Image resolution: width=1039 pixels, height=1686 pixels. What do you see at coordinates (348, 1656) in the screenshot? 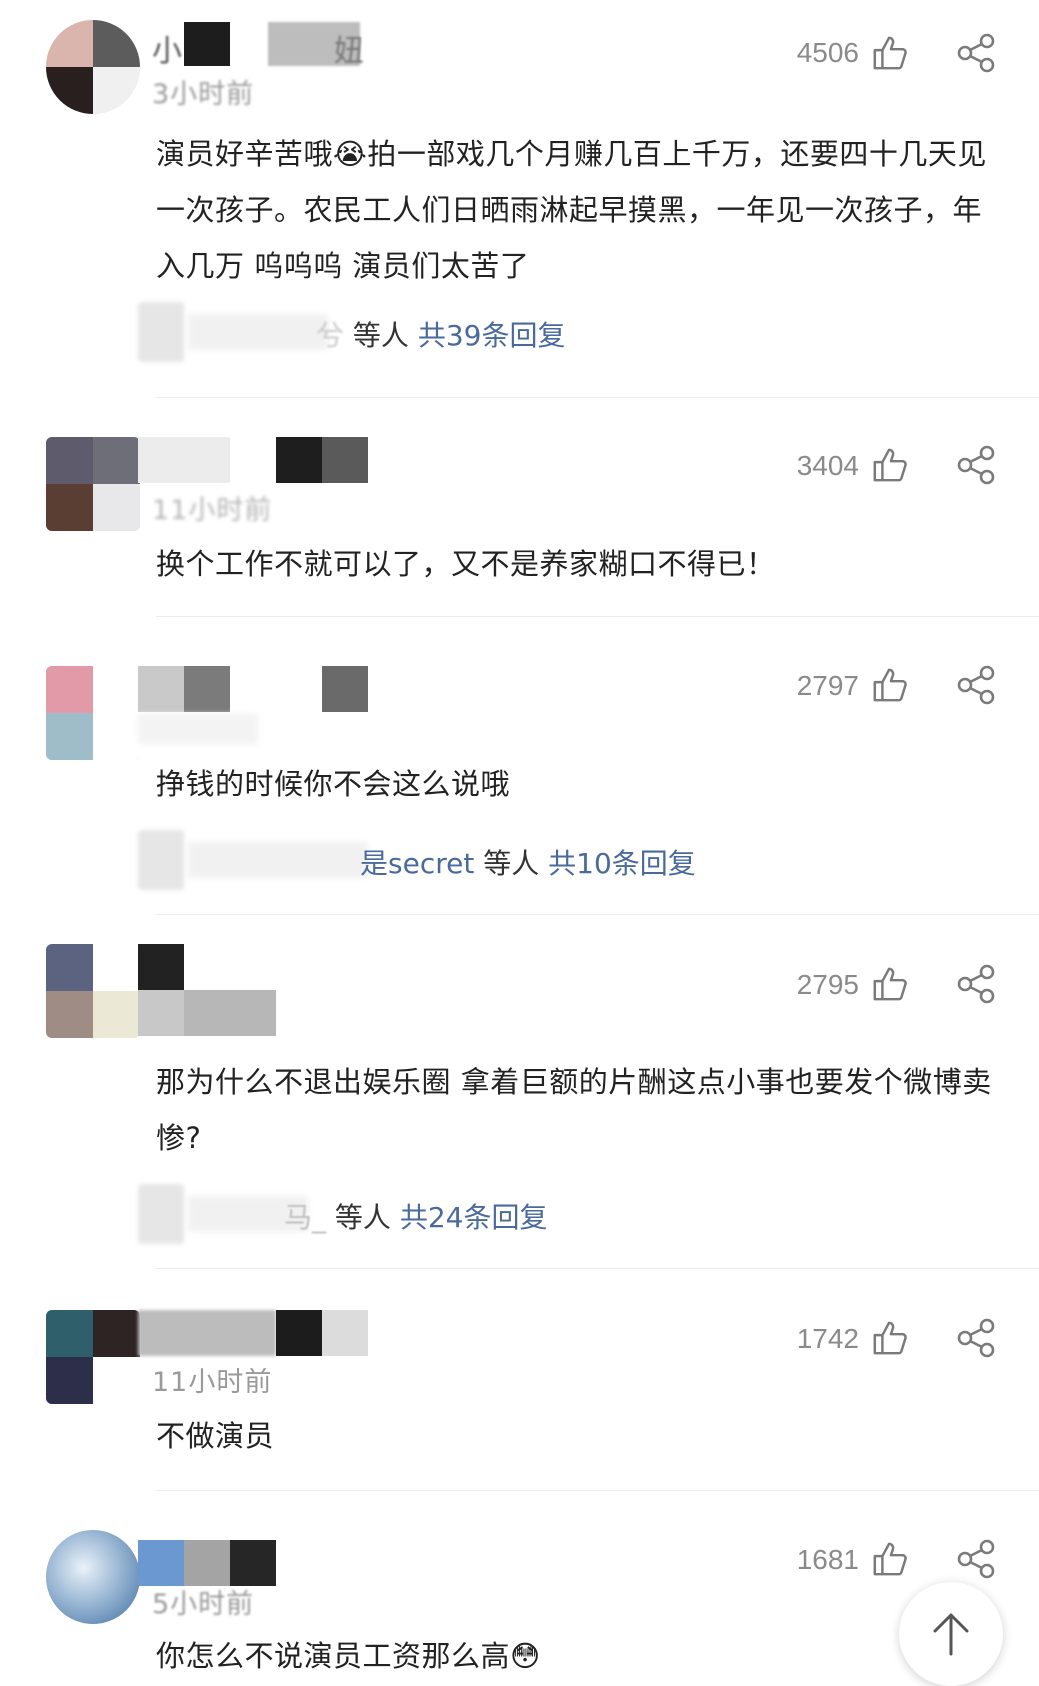
I see `comment-text: 你怎么不说演员工资那么高😳` at bounding box center [348, 1656].